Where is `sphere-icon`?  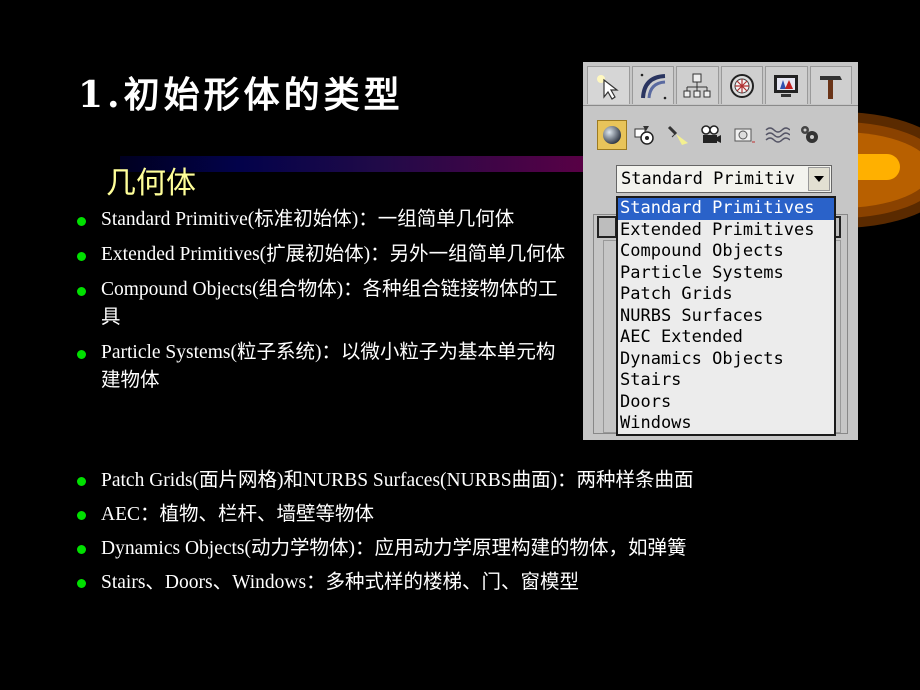 sphere-icon is located at coordinates (612, 135).